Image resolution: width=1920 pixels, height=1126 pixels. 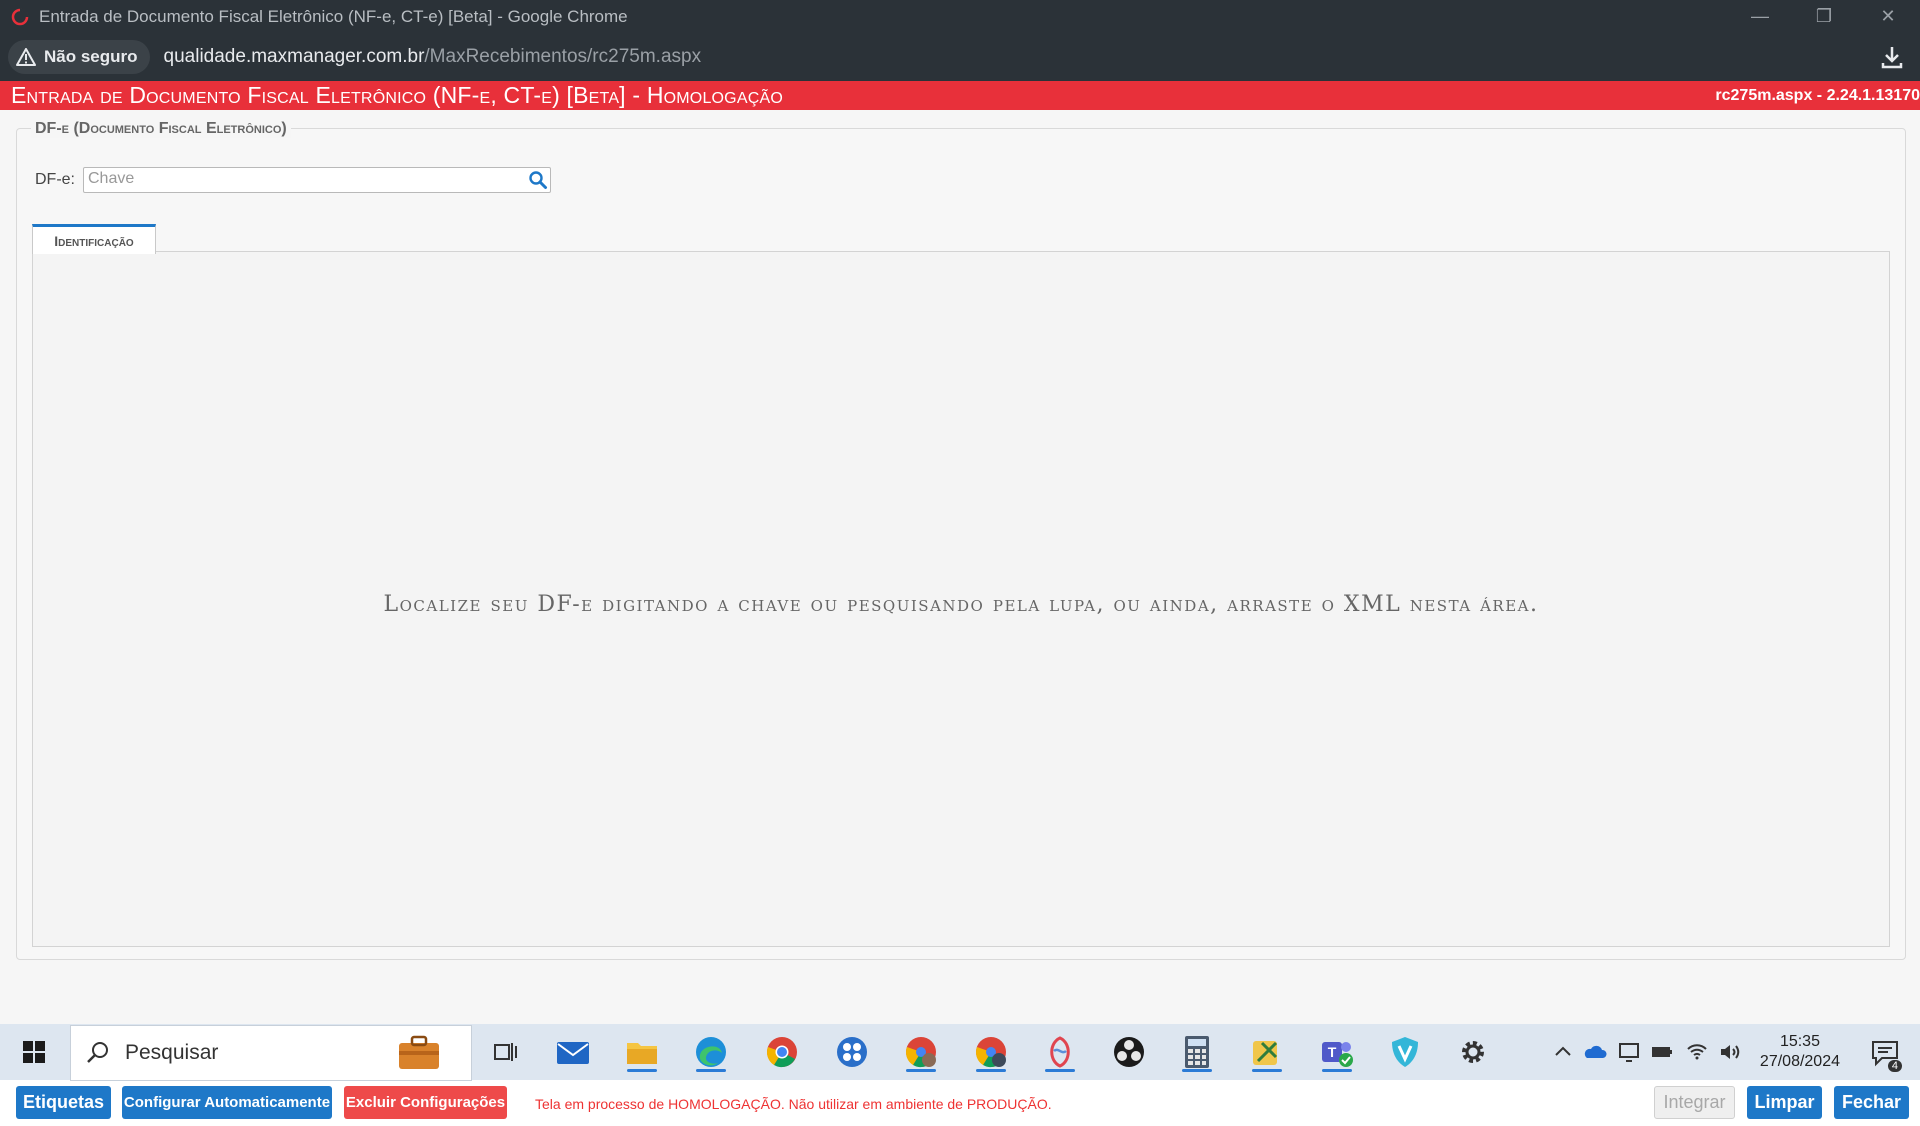 I want to click on limpar-button: Limpar, so click(x=1784, y=1102).